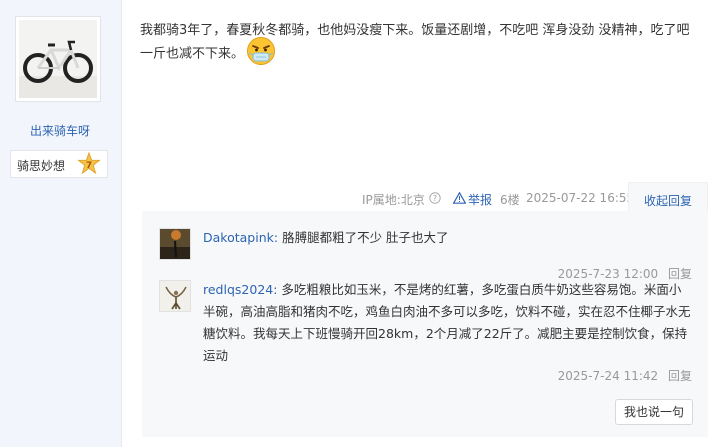 The width and height of the screenshot is (720, 447). I want to click on author-username: 出来骑车呀, so click(60, 130).